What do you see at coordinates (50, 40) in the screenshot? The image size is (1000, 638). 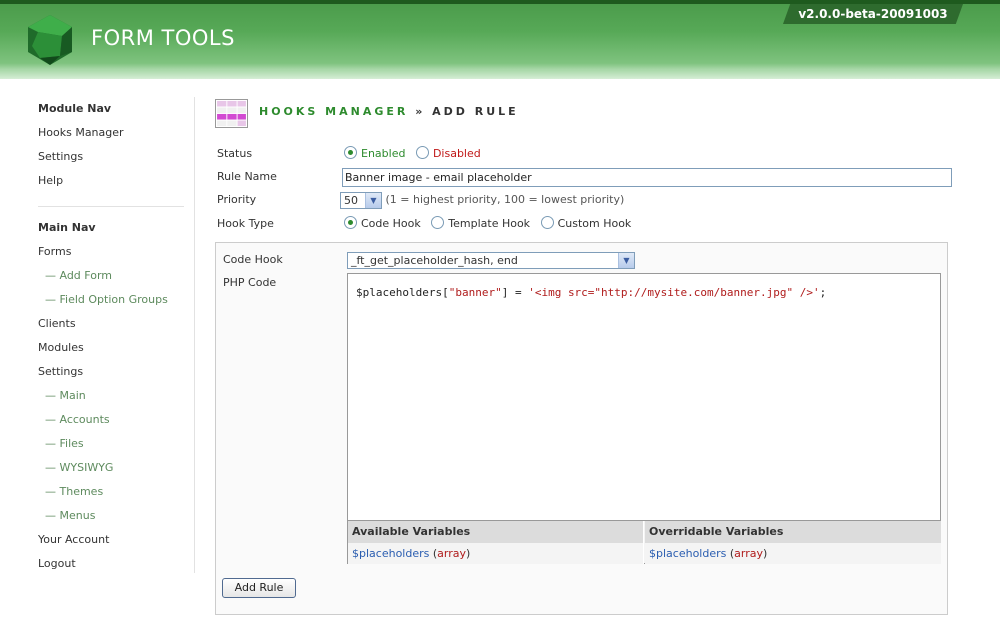 I see `form-tools-logo-icon` at bounding box center [50, 40].